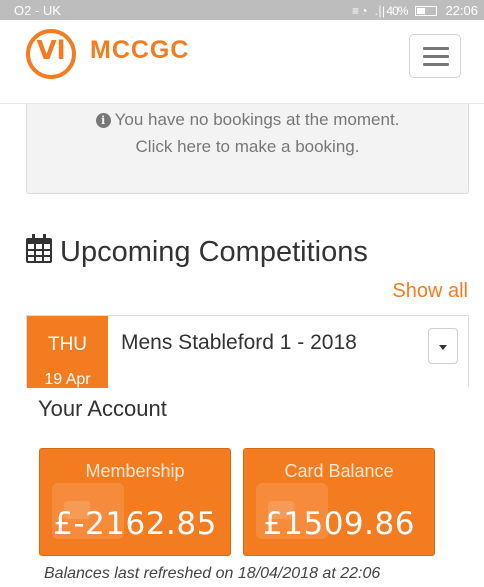  What do you see at coordinates (39, 248) in the screenshot?
I see `calendar-icon` at bounding box center [39, 248].